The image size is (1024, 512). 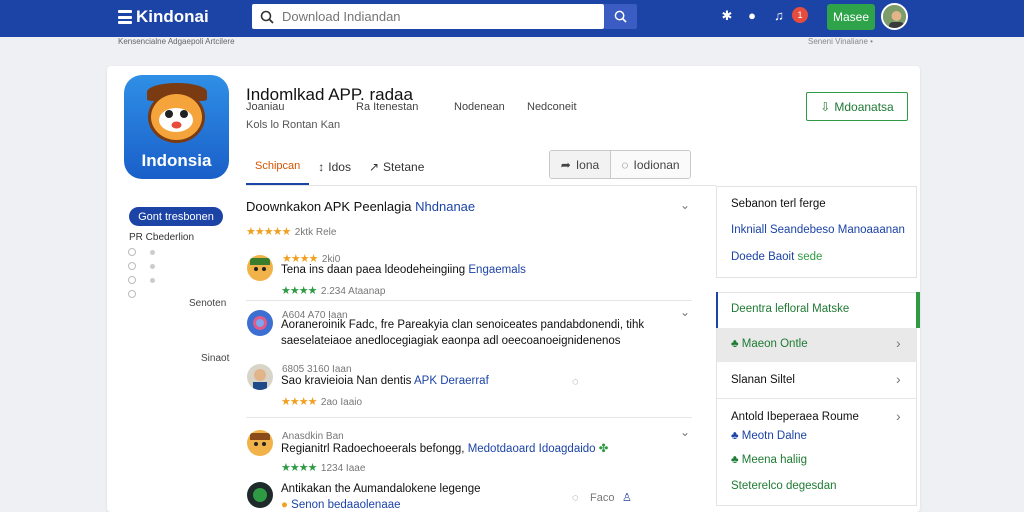 What do you see at coordinates (552, 107) in the screenshot?
I see `app-meta-4: Nedconeit` at bounding box center [552, 107].